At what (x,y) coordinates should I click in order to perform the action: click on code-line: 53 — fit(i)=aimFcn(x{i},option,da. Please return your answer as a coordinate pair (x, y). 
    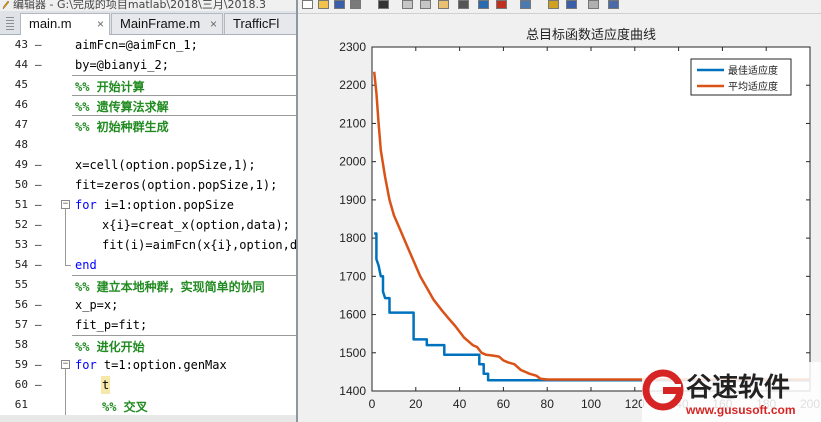
    Looking at the image, I should click on (150, 245).